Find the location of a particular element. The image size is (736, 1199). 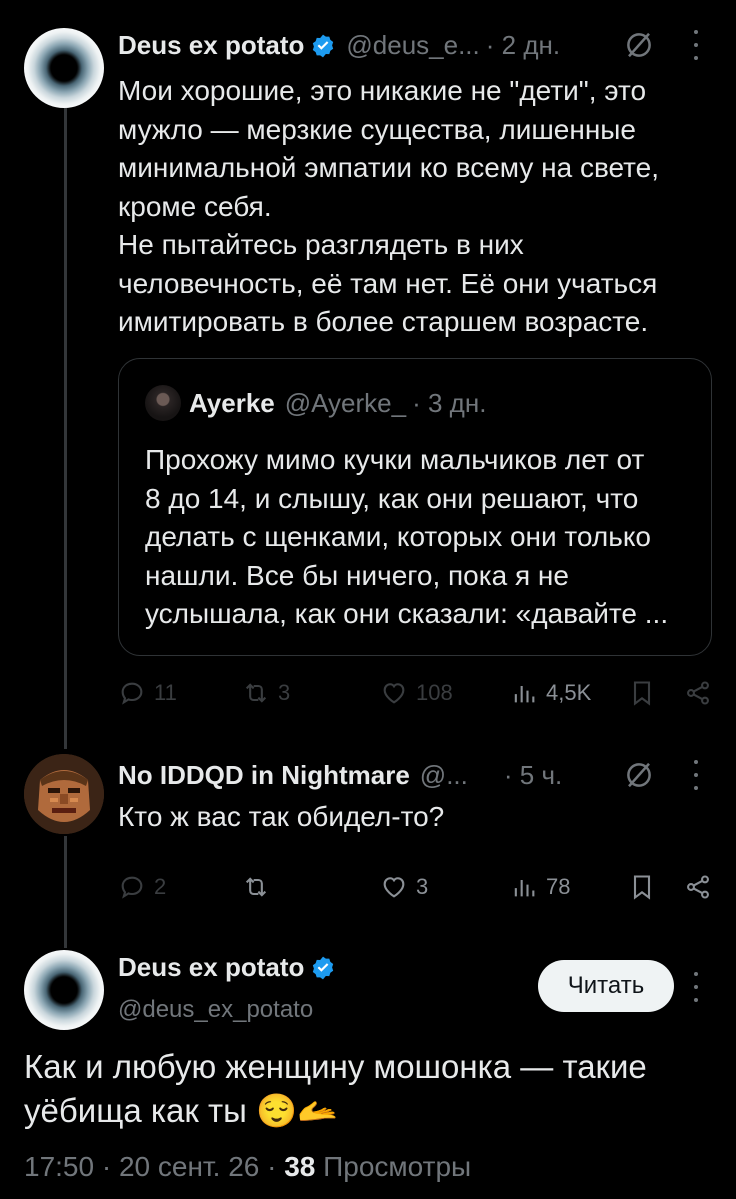

like-count: 3 is located at coordinates (422, 886).